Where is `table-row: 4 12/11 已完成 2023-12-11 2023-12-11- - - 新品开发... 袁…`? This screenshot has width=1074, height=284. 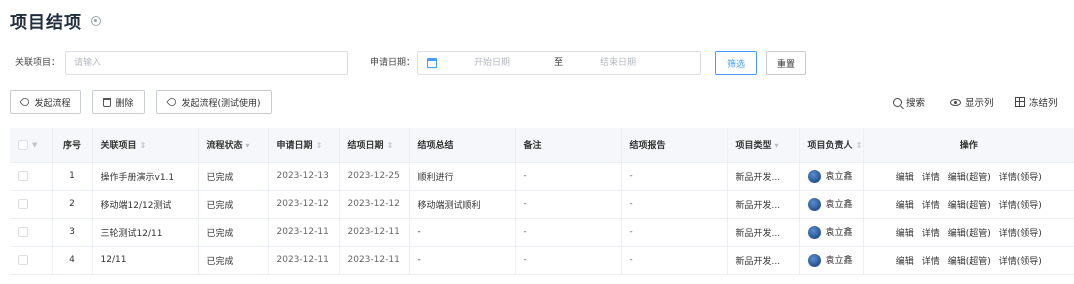
table-row: 4 12/11 已完成 2023-12-11 2023-12-11- - - 新品开发... 袁… is located at coordinates (542, 260).